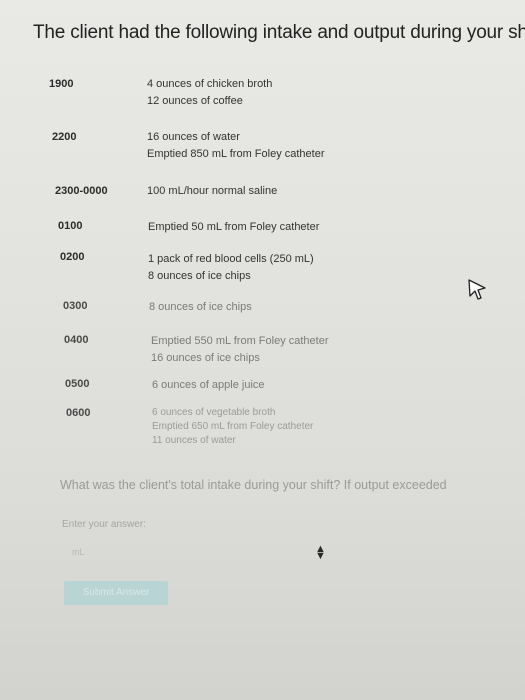 Image resolution: width=525 pixels, height=700 pixels. What do you see at coordinates (236, 154) in the screenshot?
I see `row-entry: Emptied 850 mL from Foley catheter` at bounding box center [236, 154].